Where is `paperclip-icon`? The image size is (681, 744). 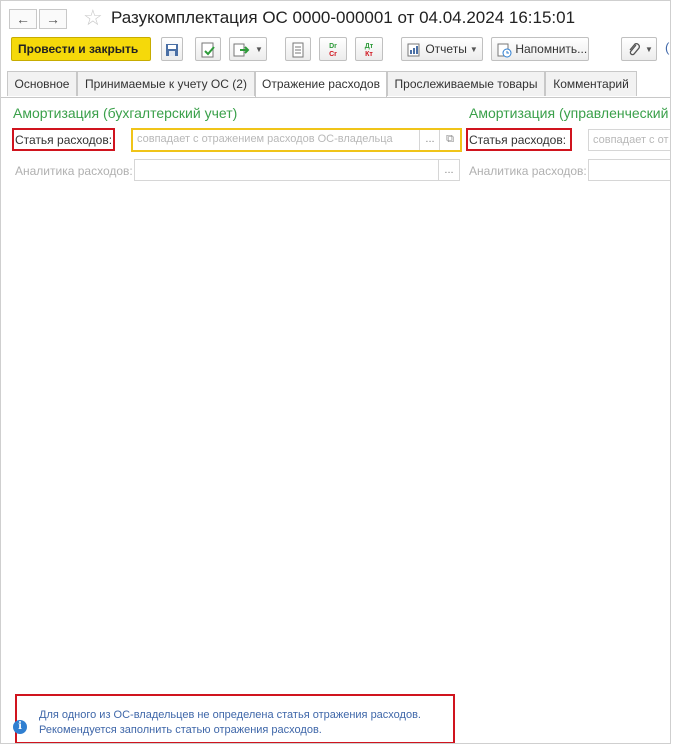 paperclip-icon is located at coordinates (634, 49).